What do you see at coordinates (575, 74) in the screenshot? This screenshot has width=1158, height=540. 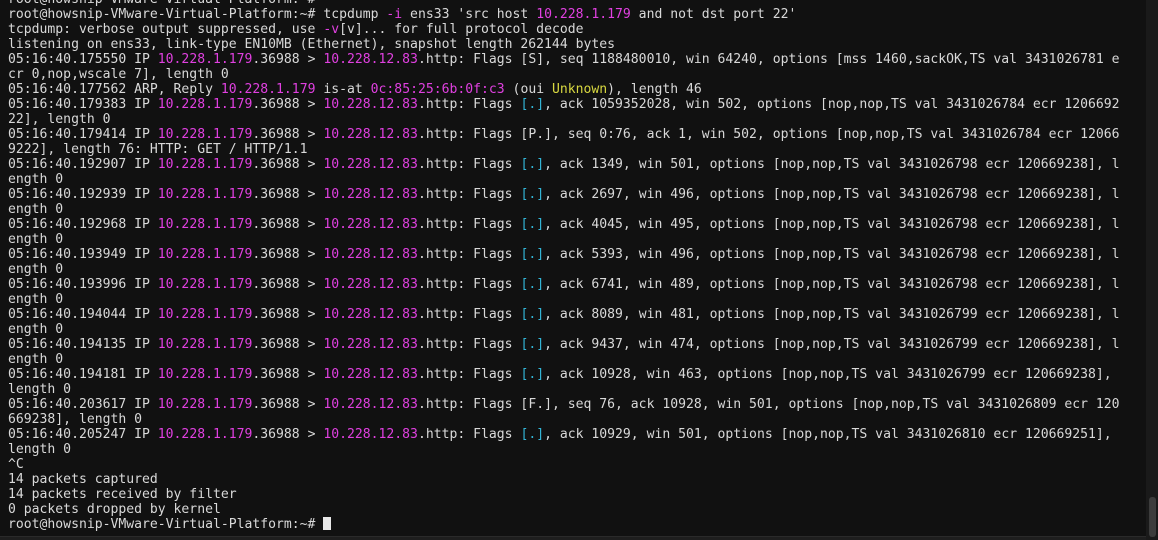 I see `terminal-line: cr 0,nop,wscale 7], length 0` at bounding box center [575, 74].